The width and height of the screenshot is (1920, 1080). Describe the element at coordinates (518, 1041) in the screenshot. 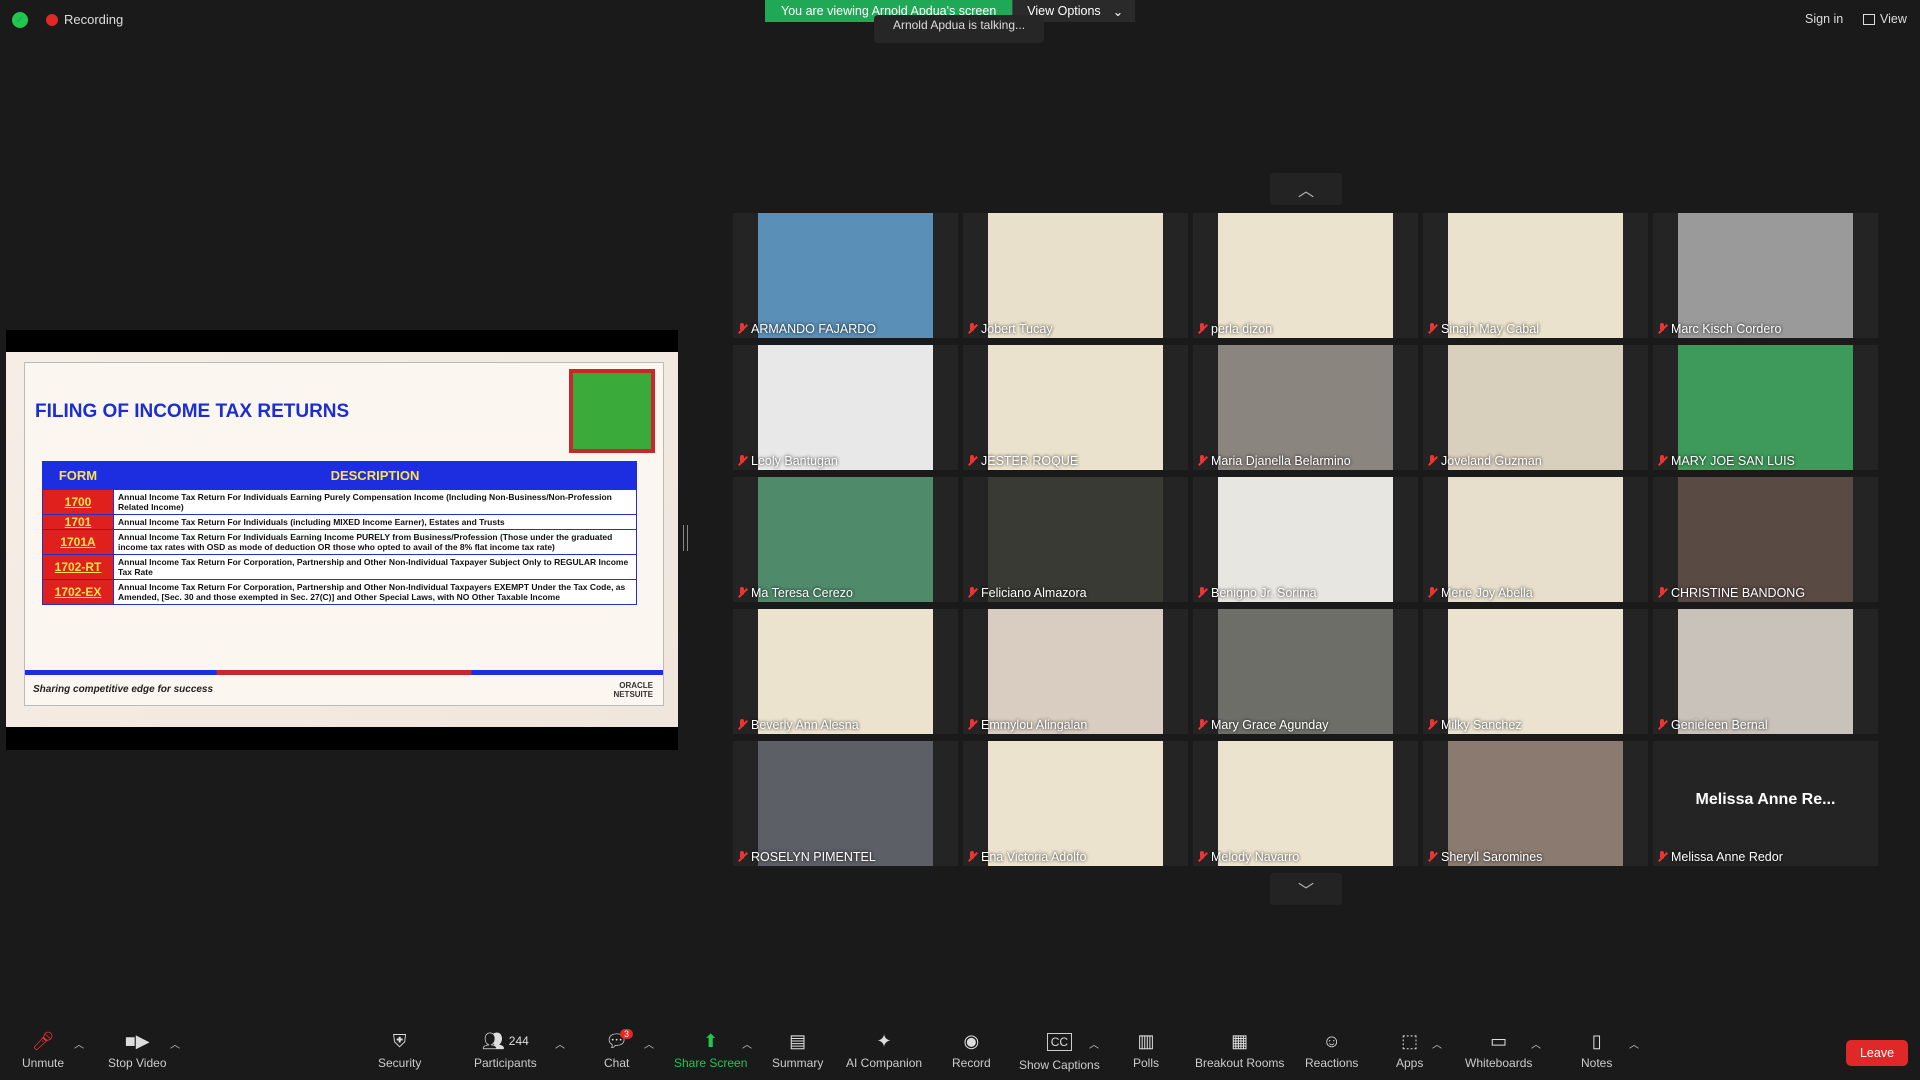

I see `participants-count: 244` at that location.